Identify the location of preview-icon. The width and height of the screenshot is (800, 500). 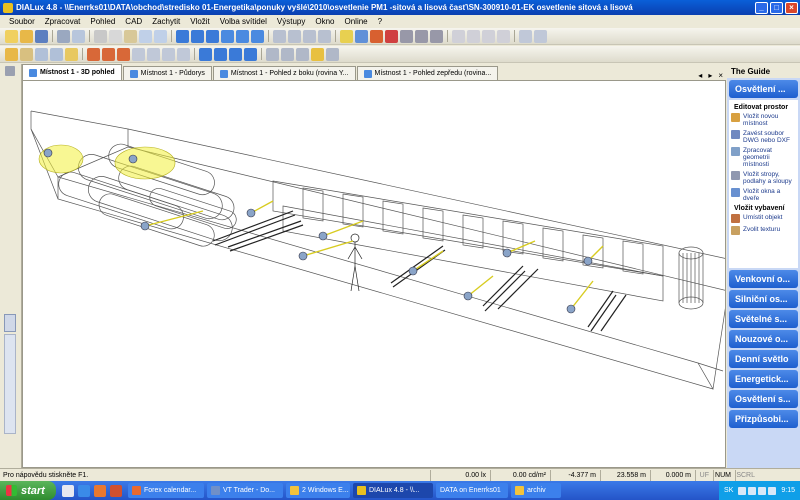
(78, 36).